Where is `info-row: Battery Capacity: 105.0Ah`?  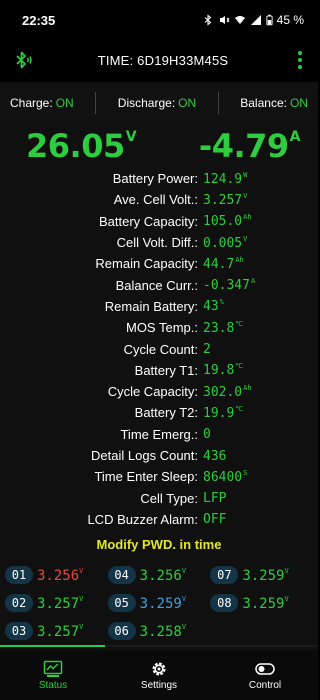
info-row: Battery Capacity: 105.0Ah is located at coordinates (159, 221).